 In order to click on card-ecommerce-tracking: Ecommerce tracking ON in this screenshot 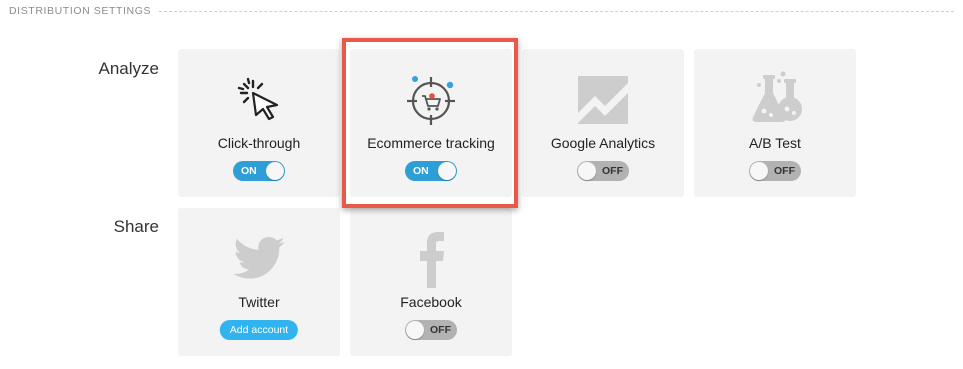, I will do `click(431, 123)`.